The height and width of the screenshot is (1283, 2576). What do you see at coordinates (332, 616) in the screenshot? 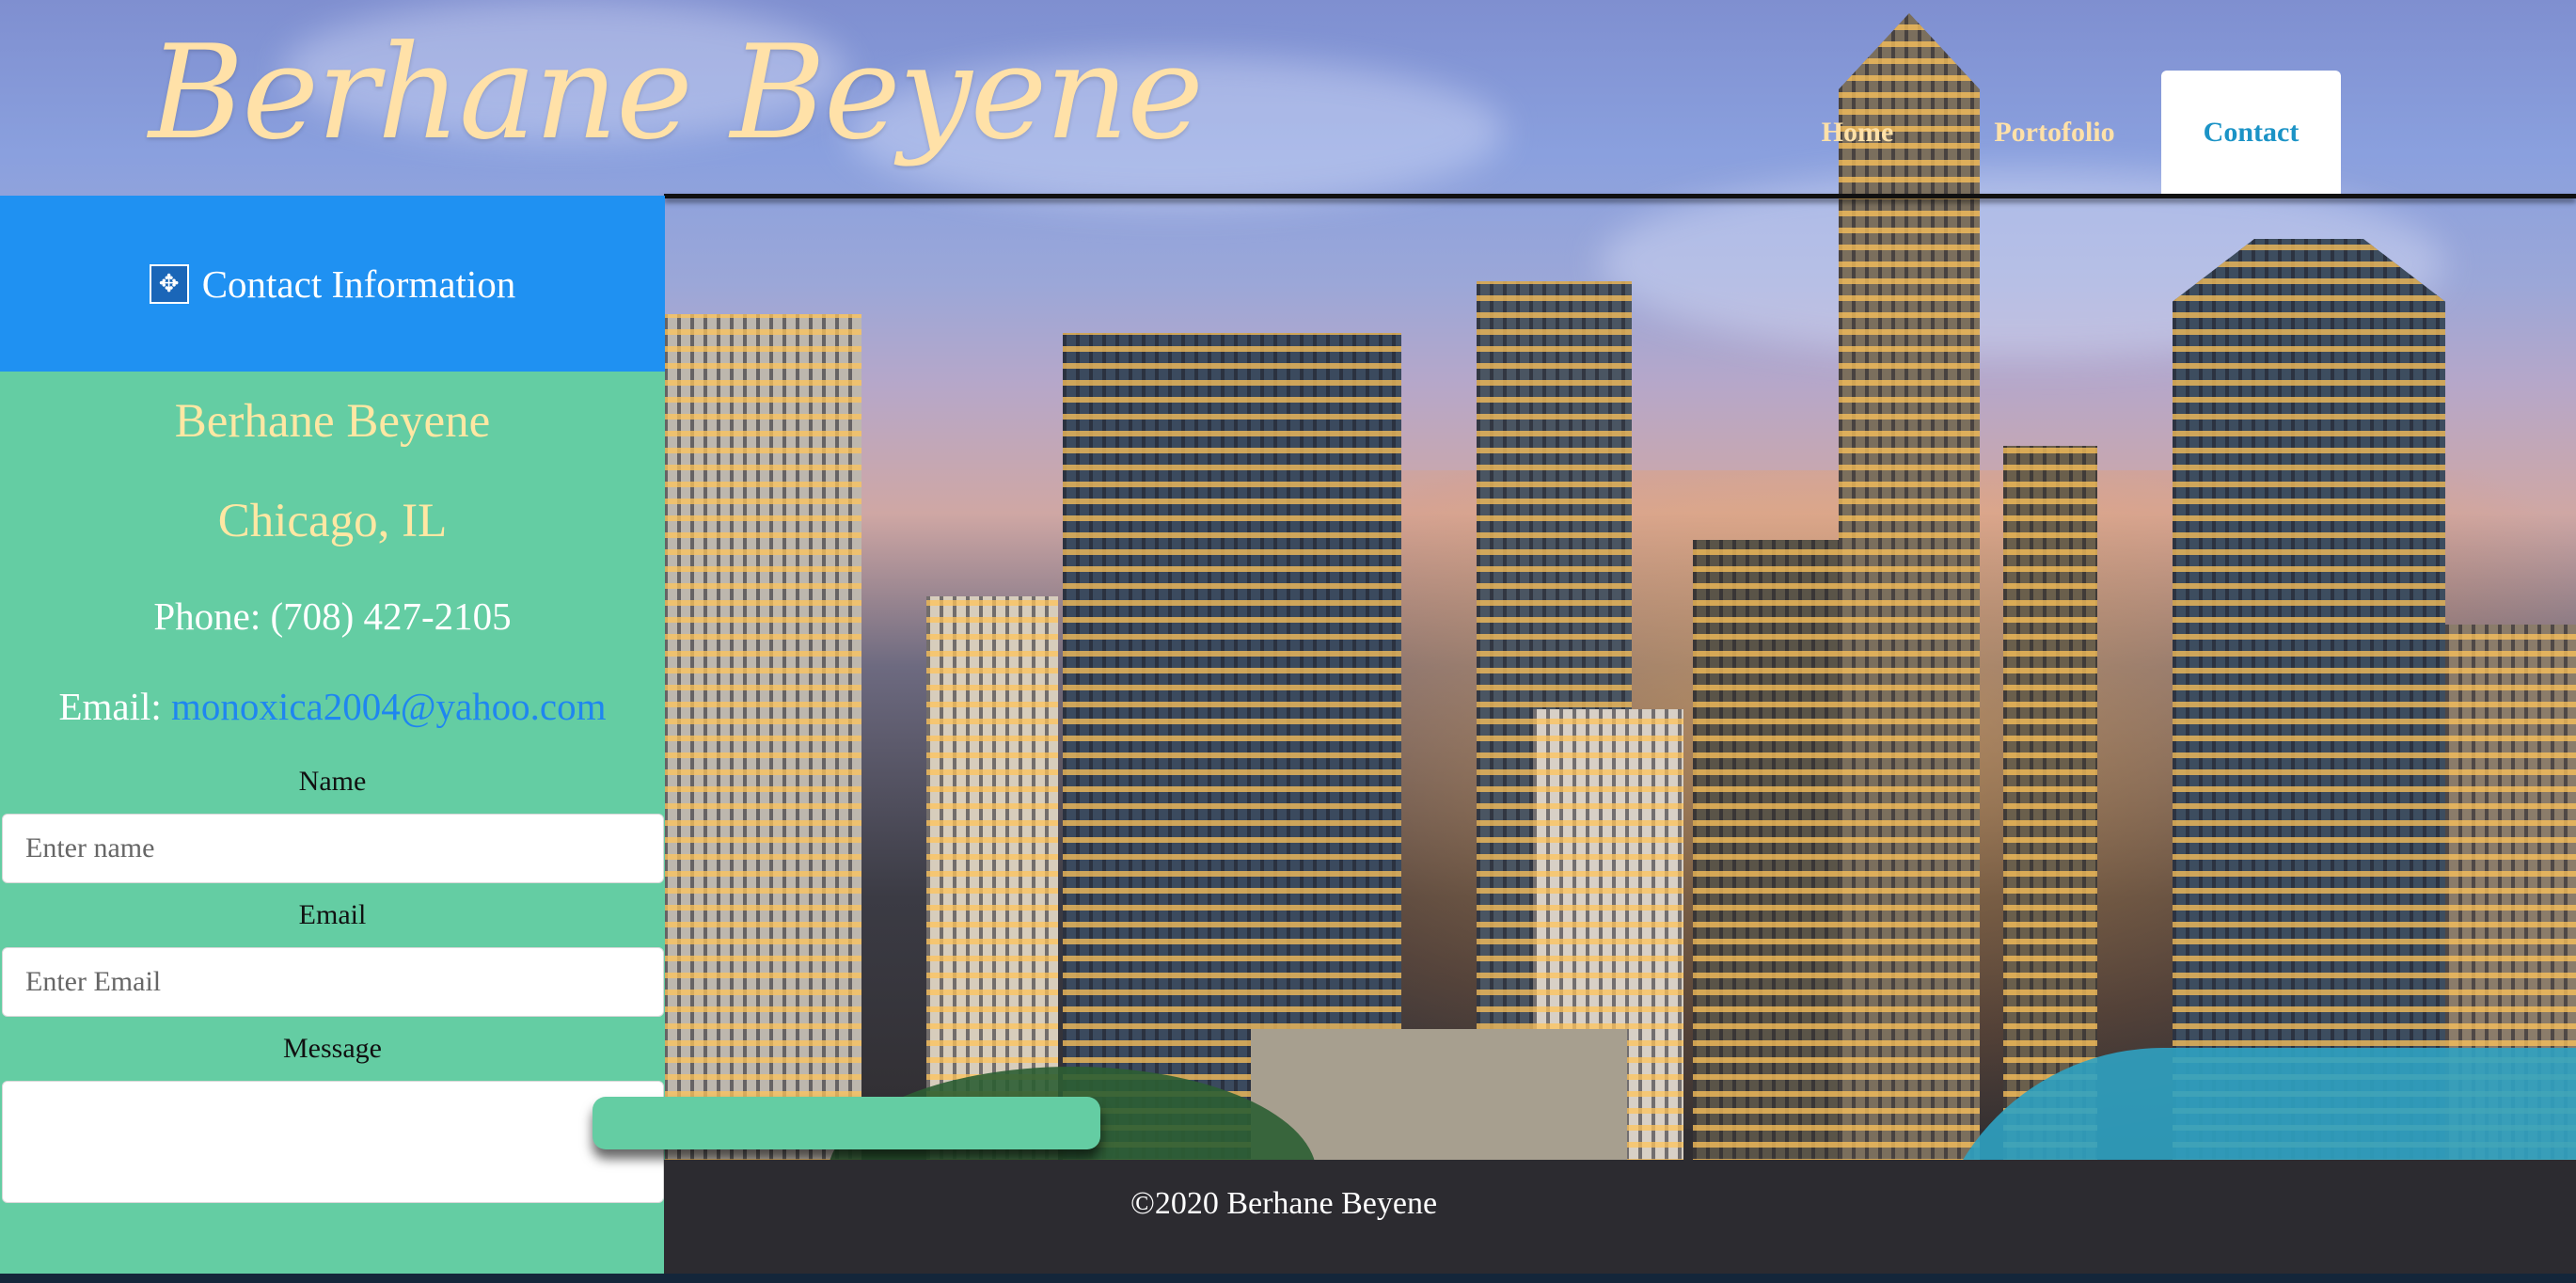
I see `contact-phone: Phone: (708) 427-2105` at bounding box center [332, 616].